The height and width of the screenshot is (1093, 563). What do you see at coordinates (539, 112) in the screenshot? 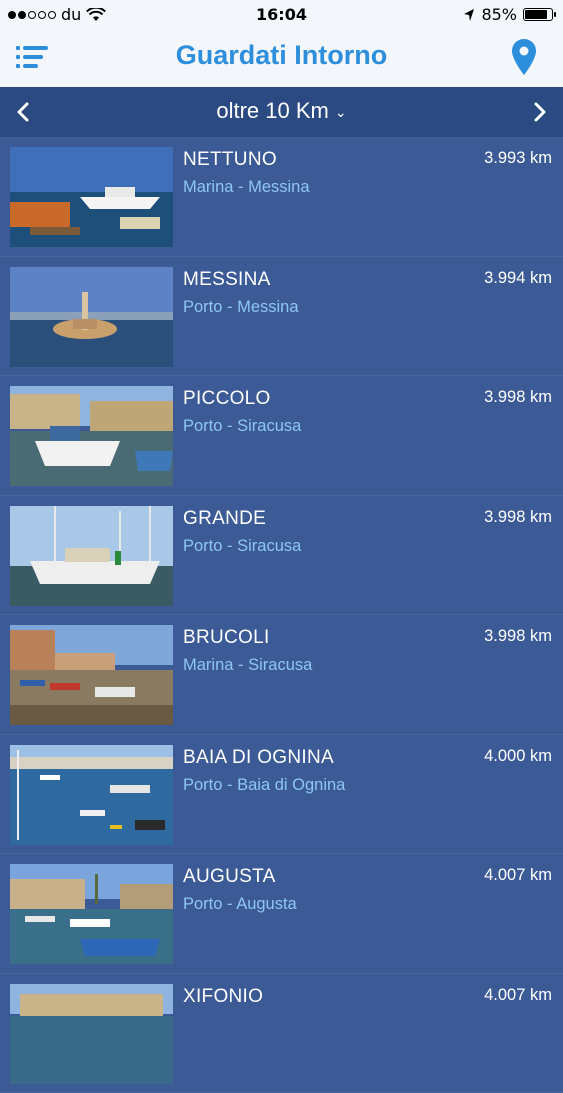
I see `chevron-right-icon` at bounding box center [539, 112].